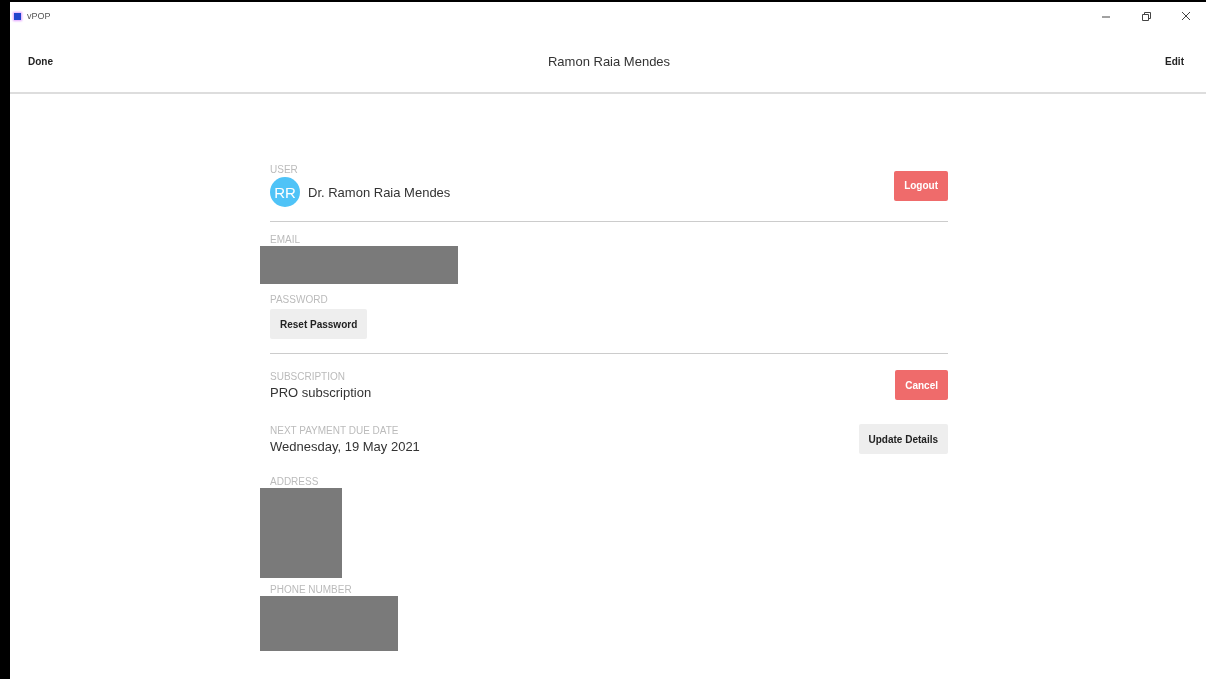 Image resolution: width=1206 pixels, height=679 pixels. I want to click on edit-button: Edit, so click(1174, 61).